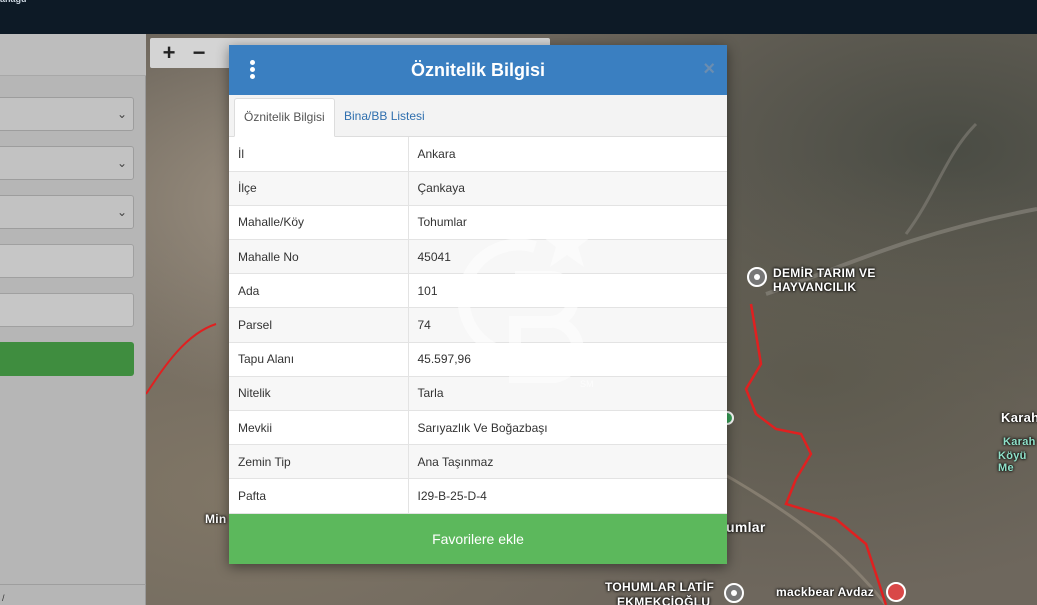 The image size is (1037, 605). What do you see at coordinates (518, 17) in the screenshot?
I see `top-navbar: anagu` at bounding box center [518, 17].